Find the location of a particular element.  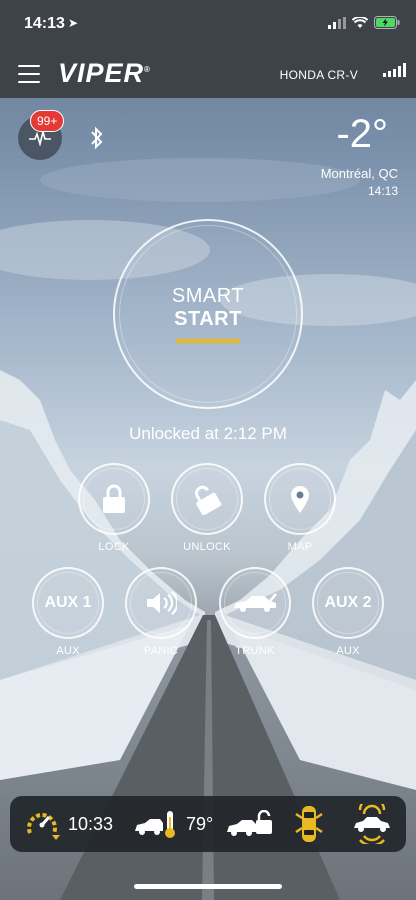

menu-icon is located at coordinates (29, 74).